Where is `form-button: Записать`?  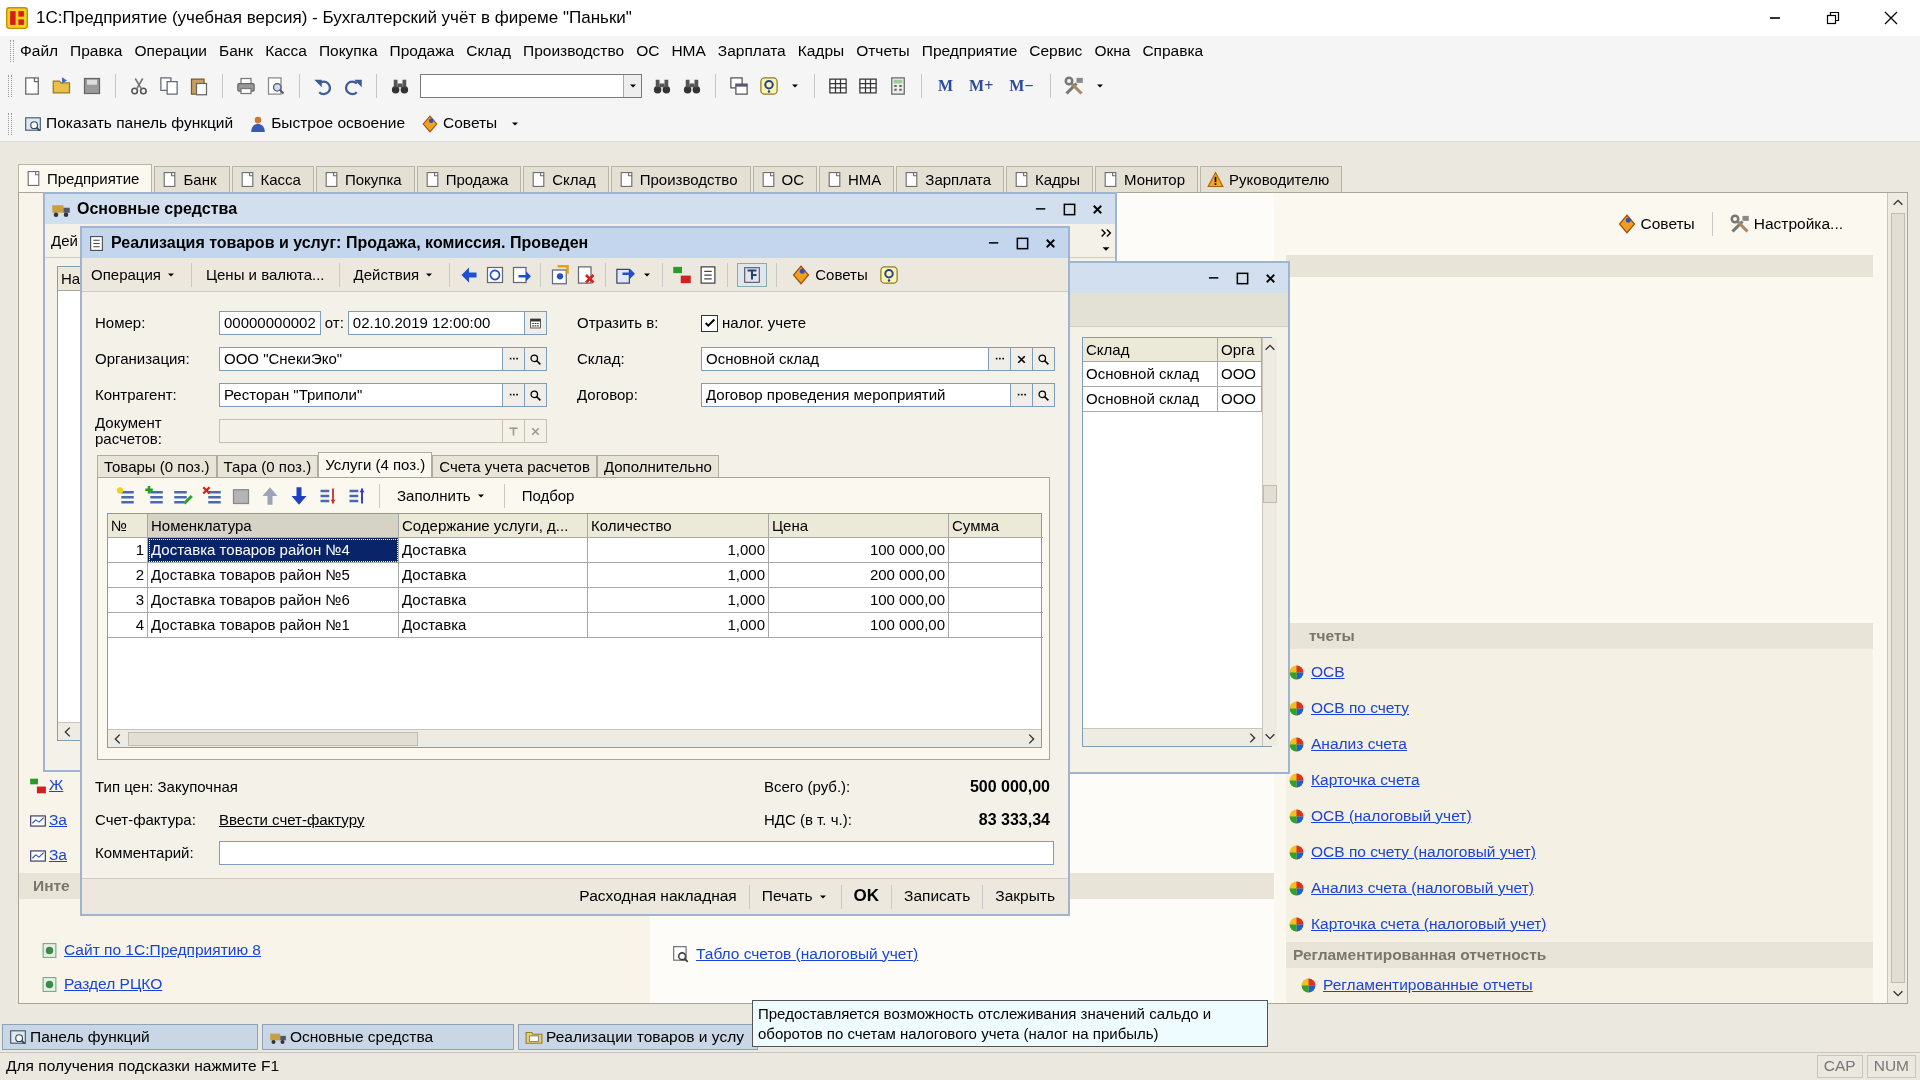
form-button: Записать is located at coordinates (937, 896).